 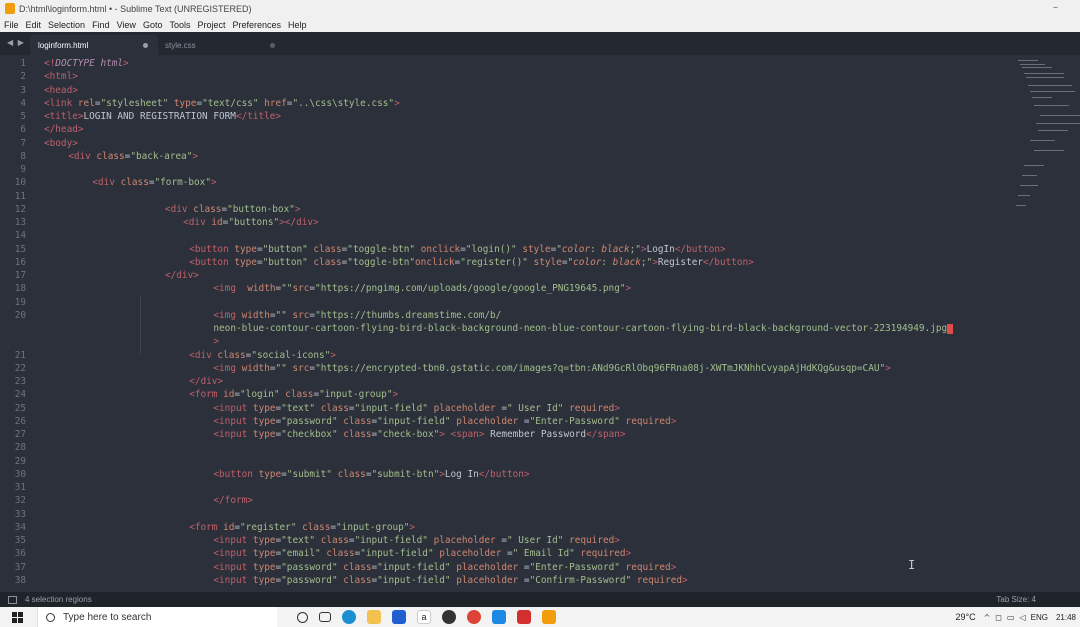 What do you see at coordinates (20, 434) in the screenshot?
I see `line-number: 27` at bounding box center [20, 434].